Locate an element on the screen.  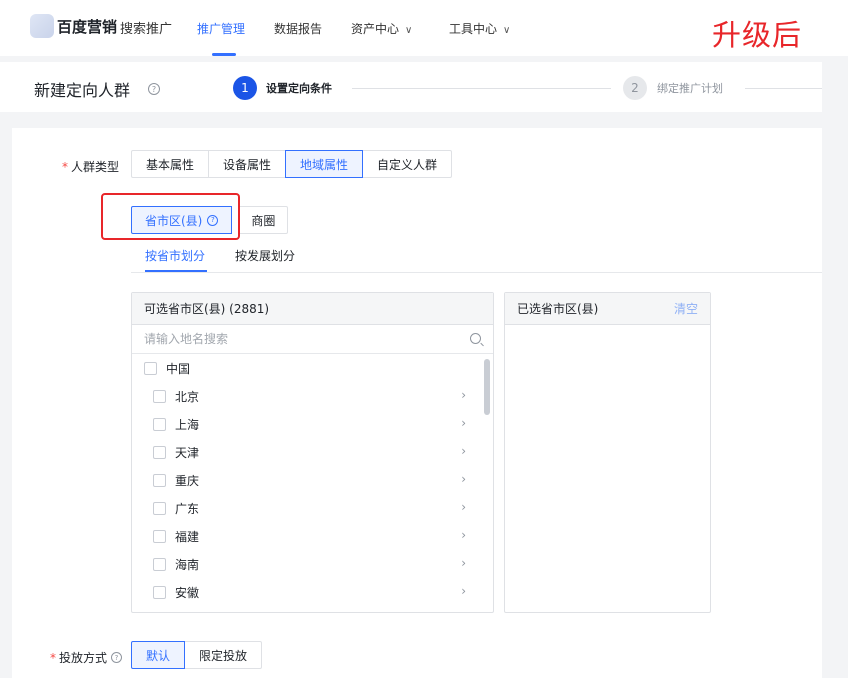
tree-row-label: 上海 is located at coordinates (187, 424).